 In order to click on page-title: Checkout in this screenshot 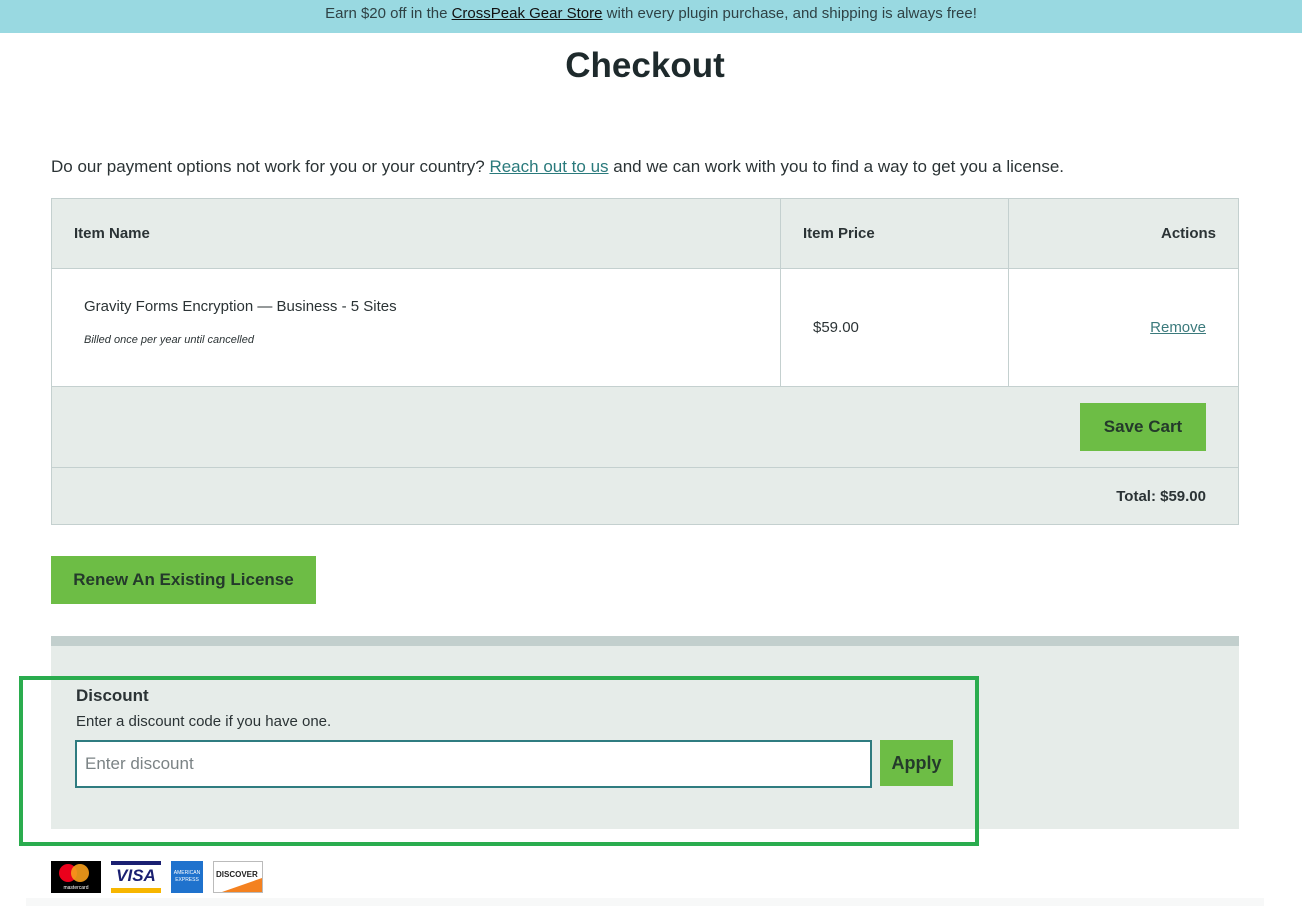, I will do `click(645, 65)`.